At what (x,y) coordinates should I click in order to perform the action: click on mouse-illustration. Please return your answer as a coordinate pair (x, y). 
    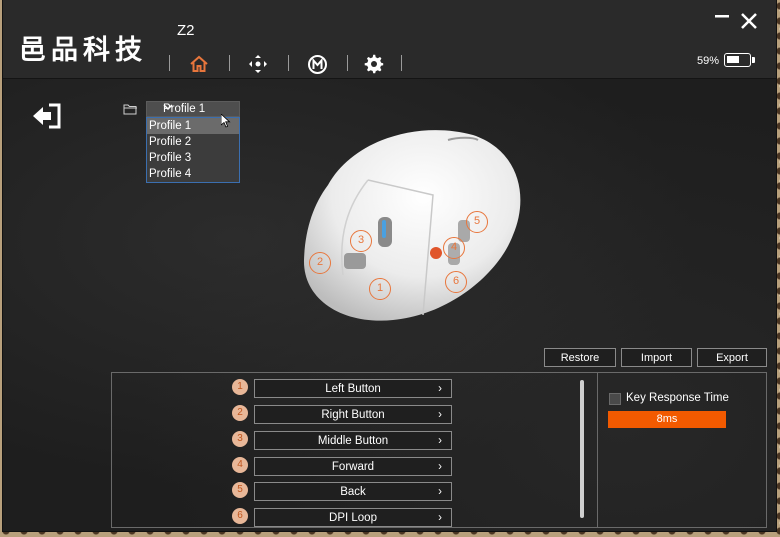
    Looking at the image, I should click on (413, 225).